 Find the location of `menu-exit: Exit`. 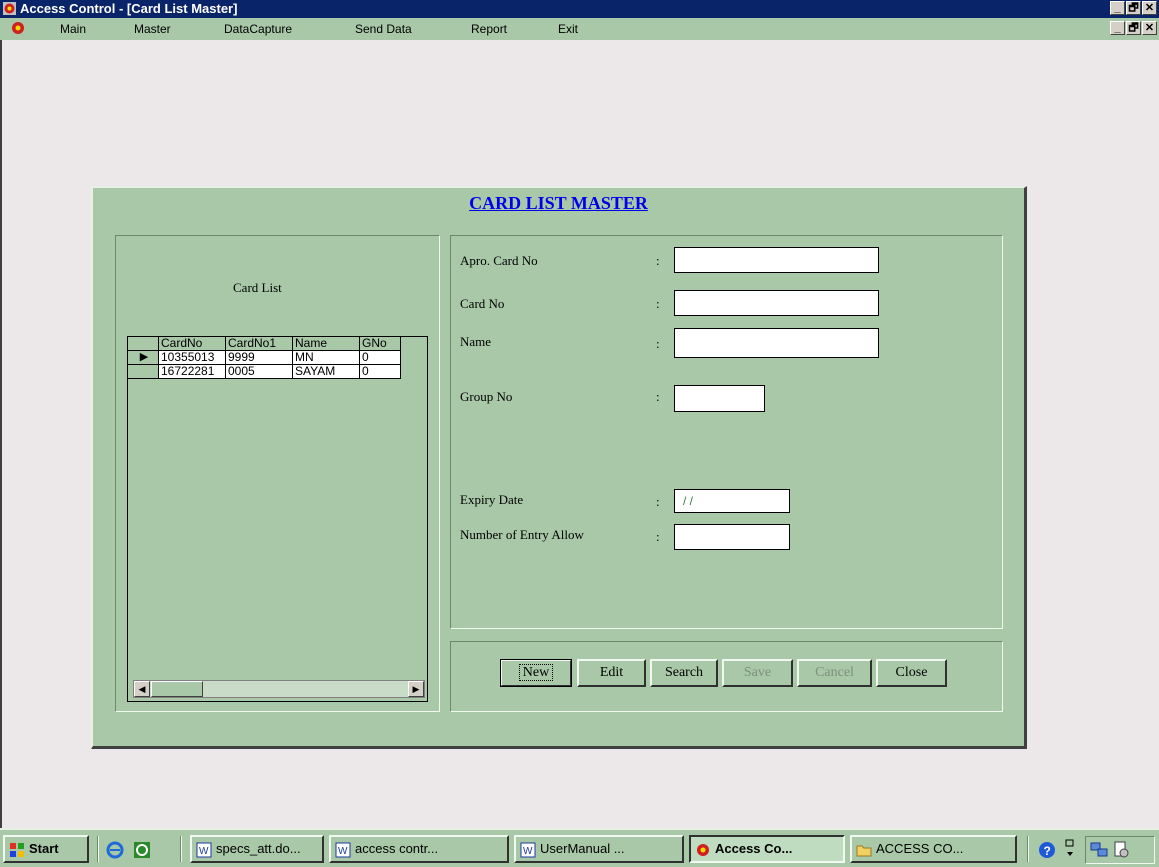

menu-exit: Exit is located at coordinates (568, 29).